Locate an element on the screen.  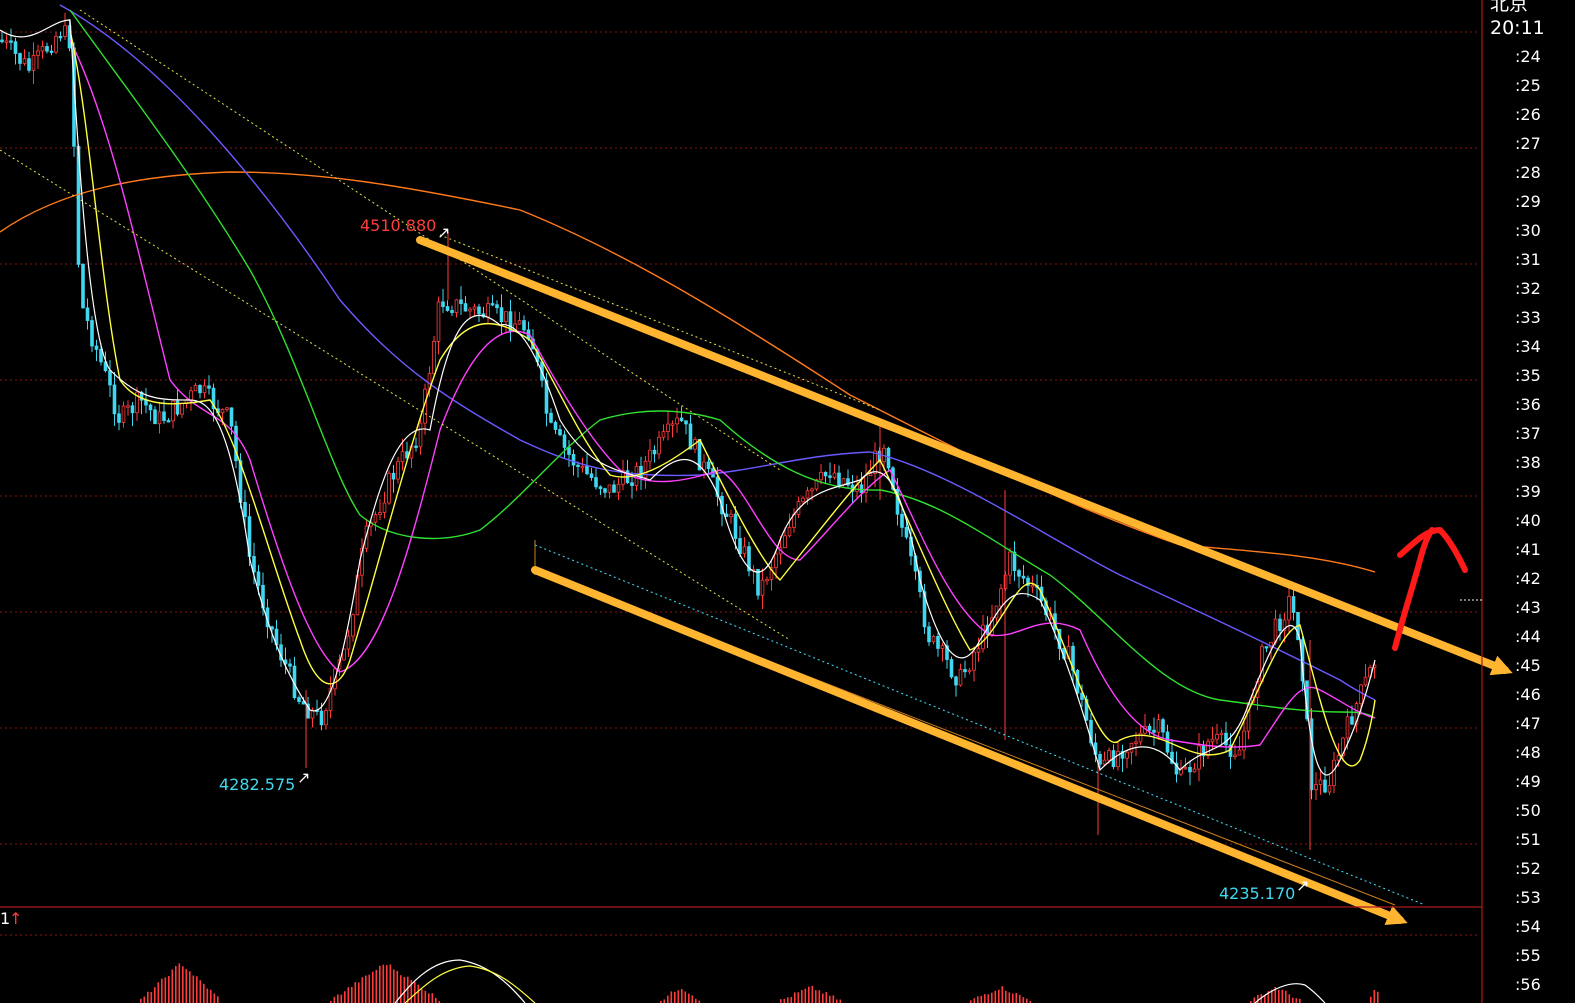
axis-tick-label: :46 is located at coordinates (1528, 694).